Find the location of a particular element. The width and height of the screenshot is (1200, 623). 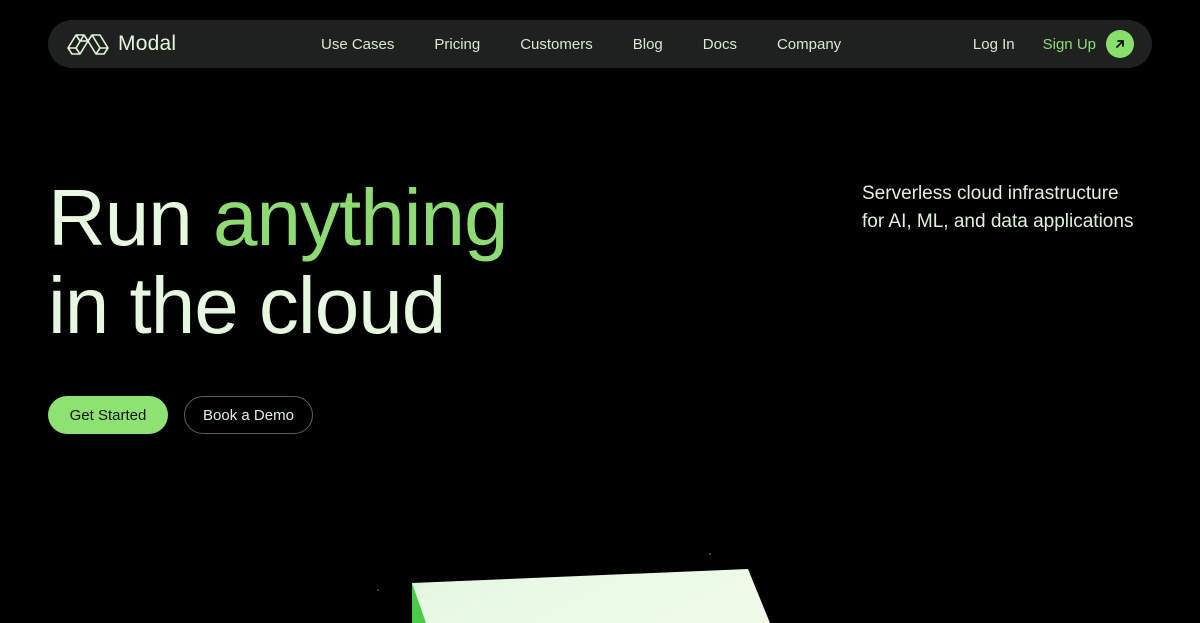

headline-part2: in the cloud is located at coordinates (247, 305).